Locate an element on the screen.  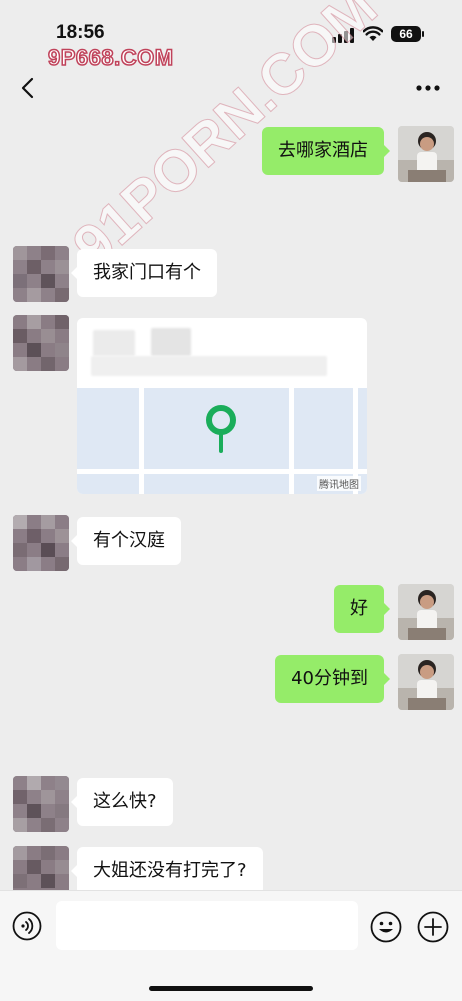
location-message-card: 腾讯地图 is located at coordinates (222, 406).